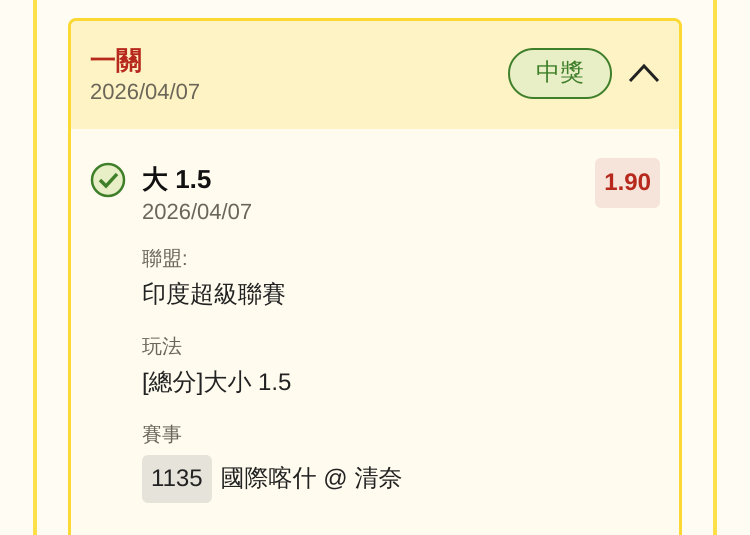  Describe the element at coordinates (145, 92) in the screenshot. I see `bet-date: 2026/04/07` at that location.